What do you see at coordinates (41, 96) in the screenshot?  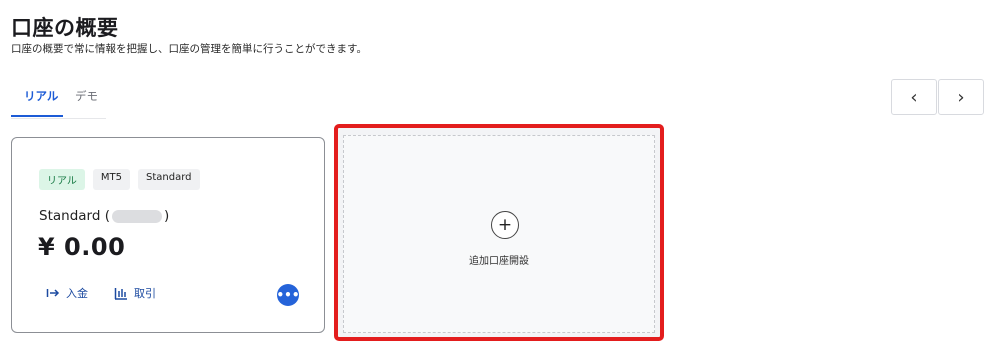 I see `tab-real: リアル` at bounding box center [41, 96].